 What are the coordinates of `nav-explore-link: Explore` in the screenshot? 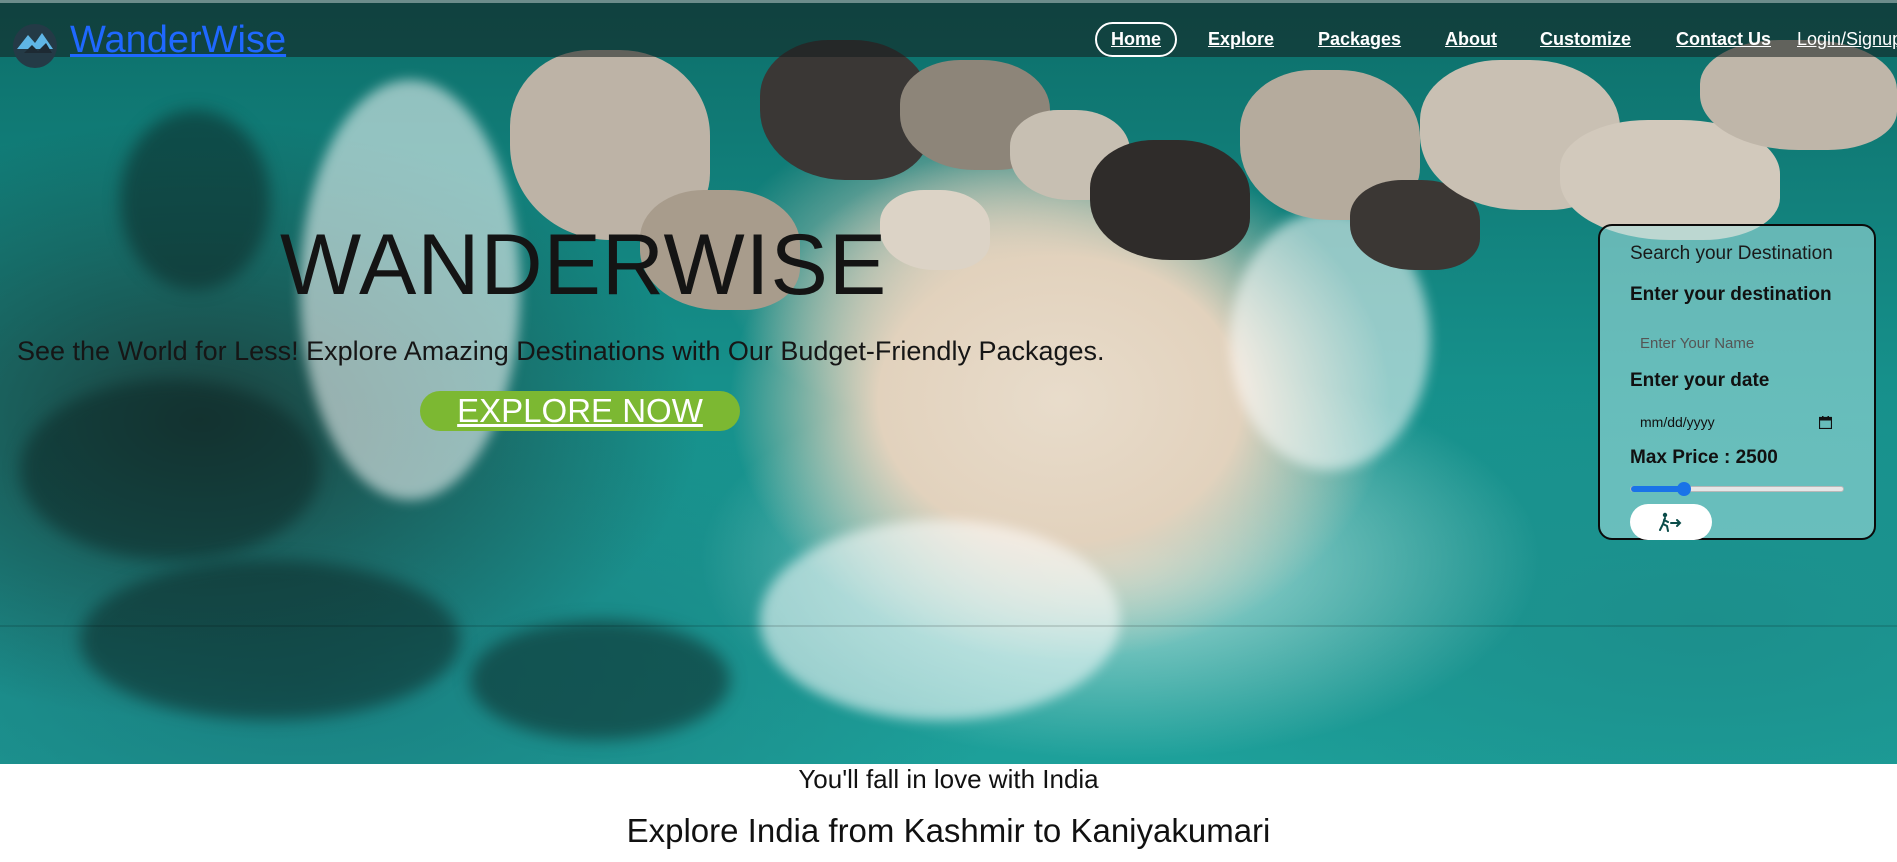 It's located at (1241, 39).